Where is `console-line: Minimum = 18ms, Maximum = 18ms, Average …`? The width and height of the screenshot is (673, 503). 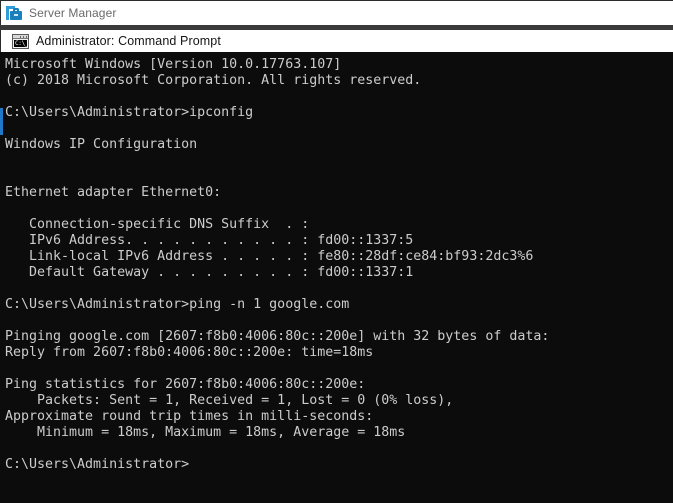
console-line: Minimum = 18ms, Maximum = 18ms, Average … is located at coordinates (205, 432).